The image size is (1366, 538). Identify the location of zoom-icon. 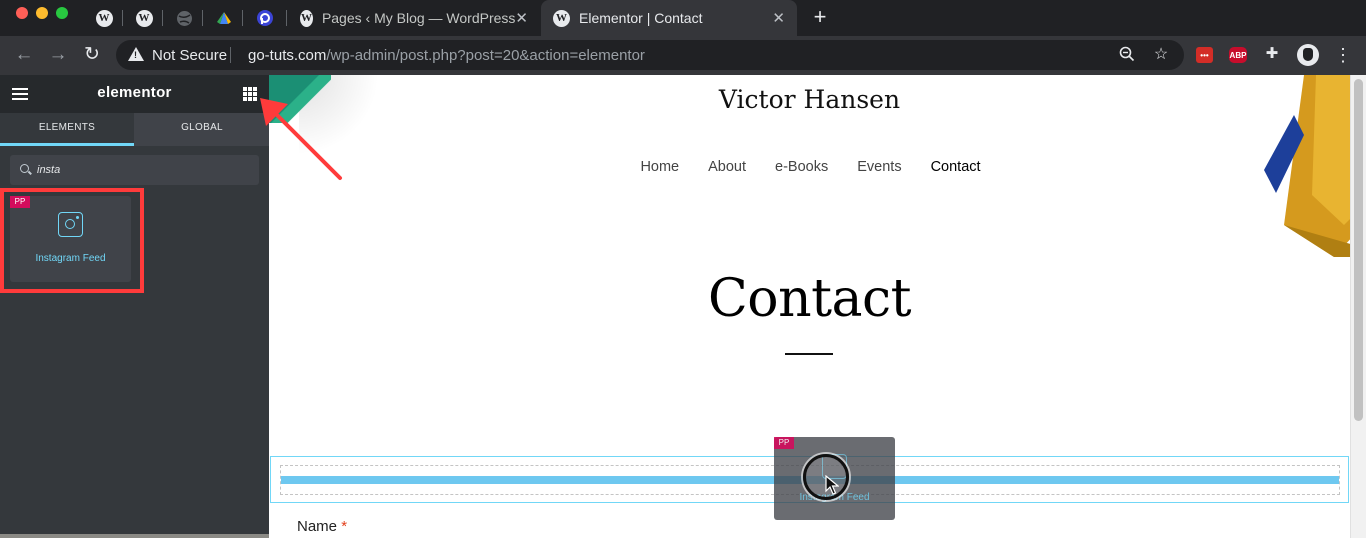
(1127, 55).